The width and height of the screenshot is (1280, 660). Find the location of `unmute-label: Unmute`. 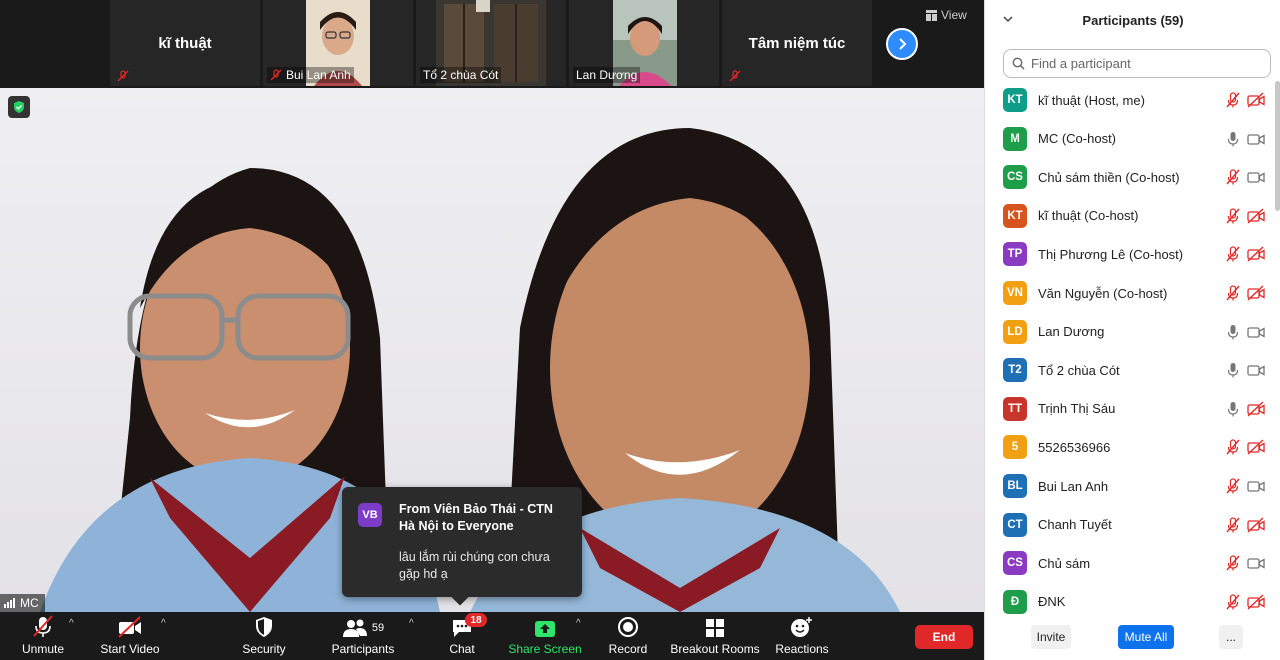

unmute-label: Unmute is located at coordinates (43, 649).